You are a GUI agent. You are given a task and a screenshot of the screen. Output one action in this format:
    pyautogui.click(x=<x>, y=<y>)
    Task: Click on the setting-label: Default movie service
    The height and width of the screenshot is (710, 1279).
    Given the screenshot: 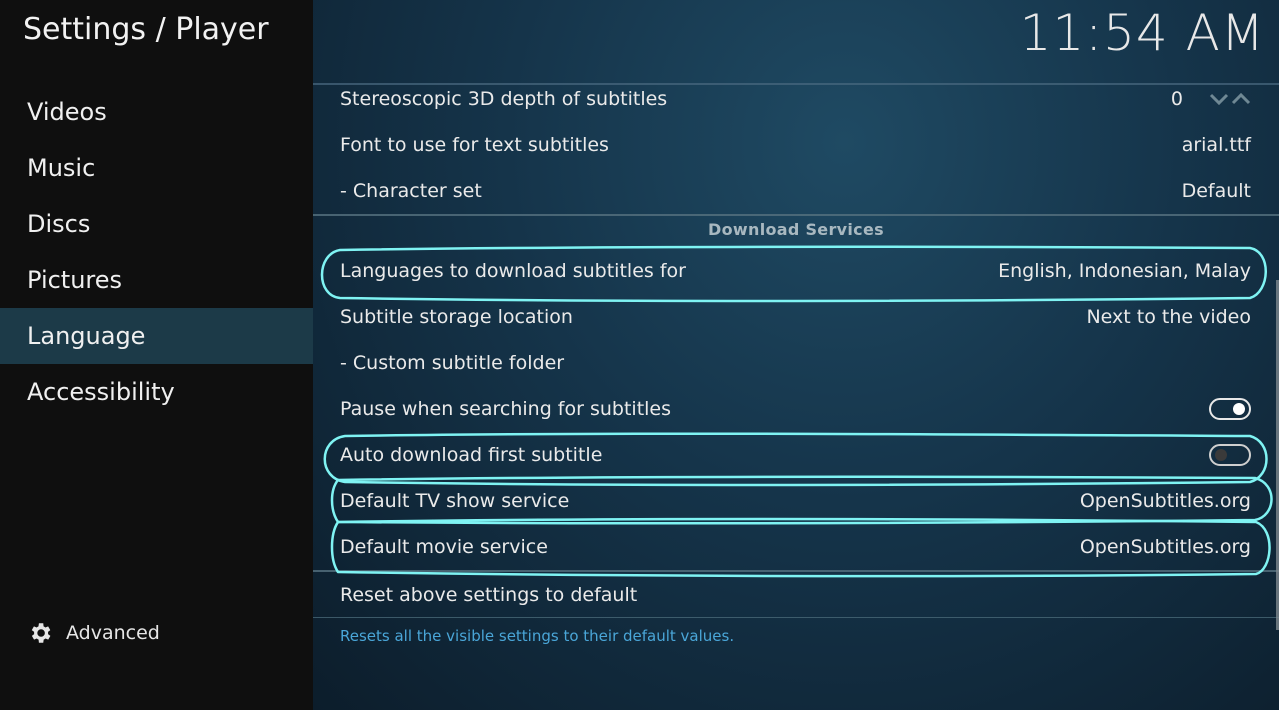 What is the action you would take?
    pyautogui.click(x=444, y=547)
    